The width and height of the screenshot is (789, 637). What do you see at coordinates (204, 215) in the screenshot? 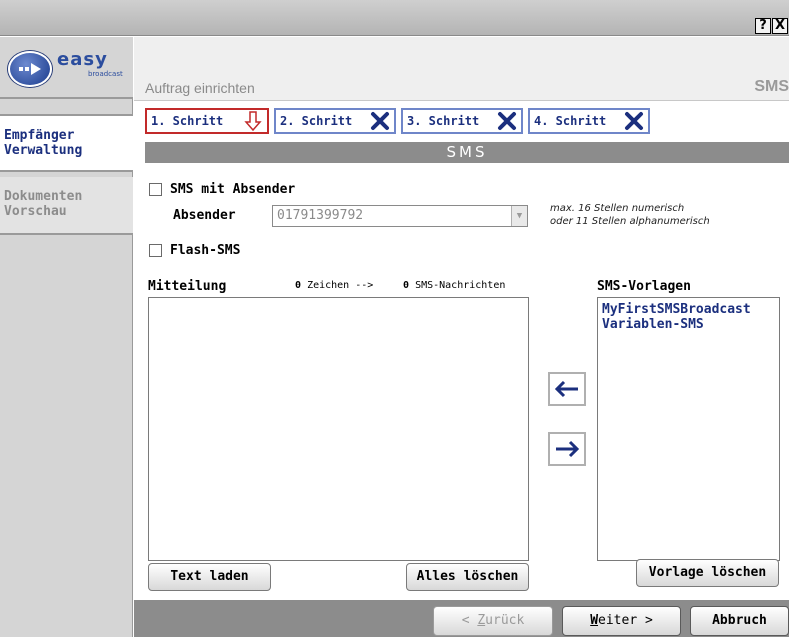
I see `sender-label: Absender` at bounding box center [204, 215].